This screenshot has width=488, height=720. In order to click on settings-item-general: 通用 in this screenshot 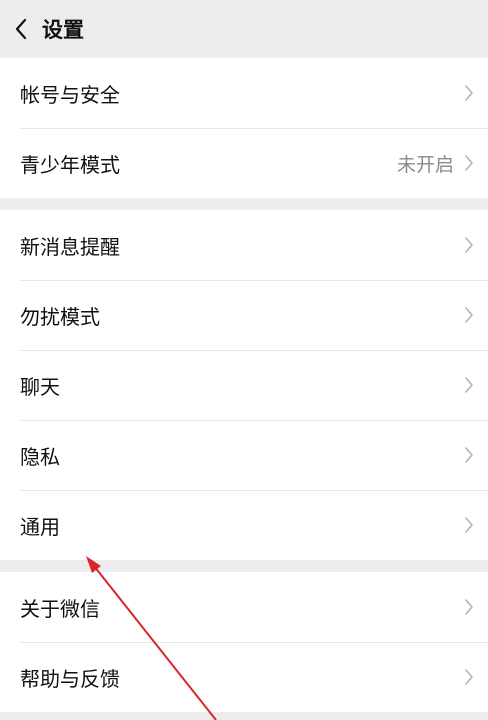, I will do `click(244, 525)`.